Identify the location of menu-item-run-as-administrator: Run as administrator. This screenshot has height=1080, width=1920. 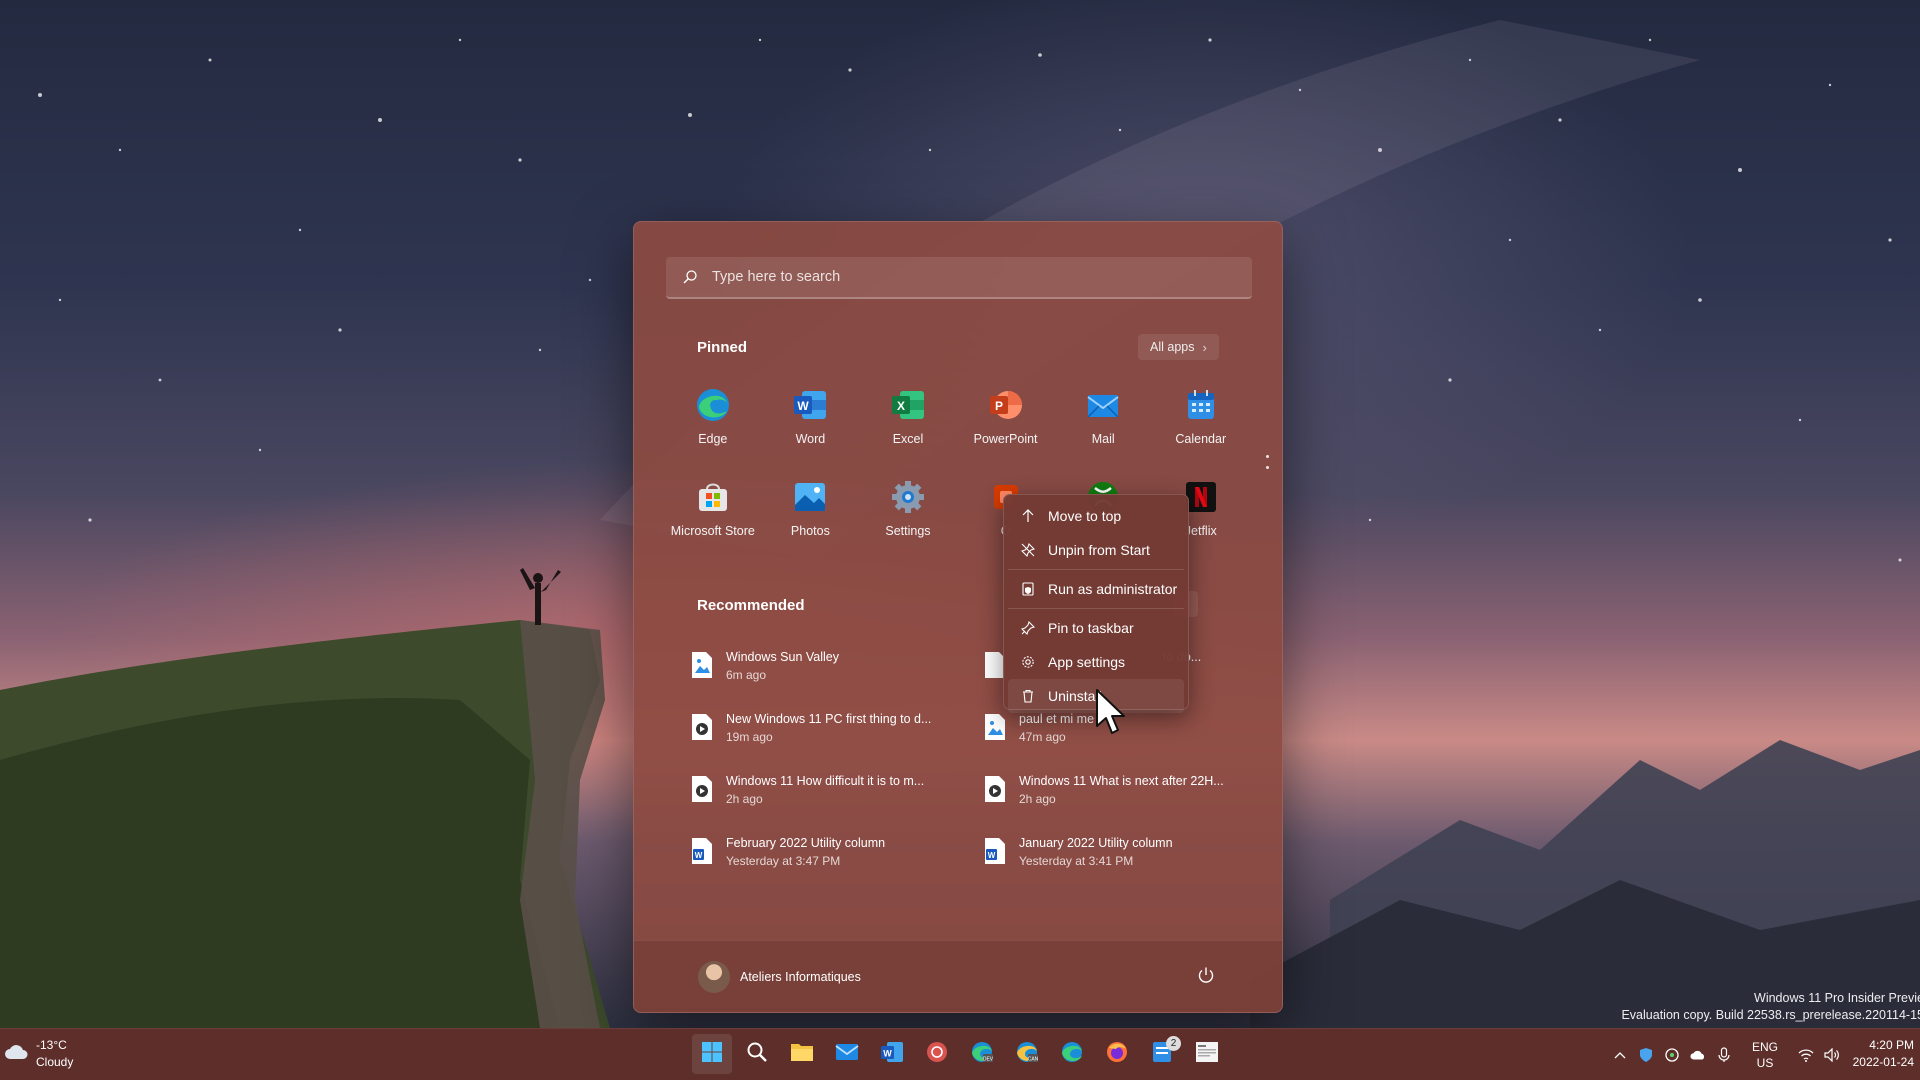
(1096, 589).